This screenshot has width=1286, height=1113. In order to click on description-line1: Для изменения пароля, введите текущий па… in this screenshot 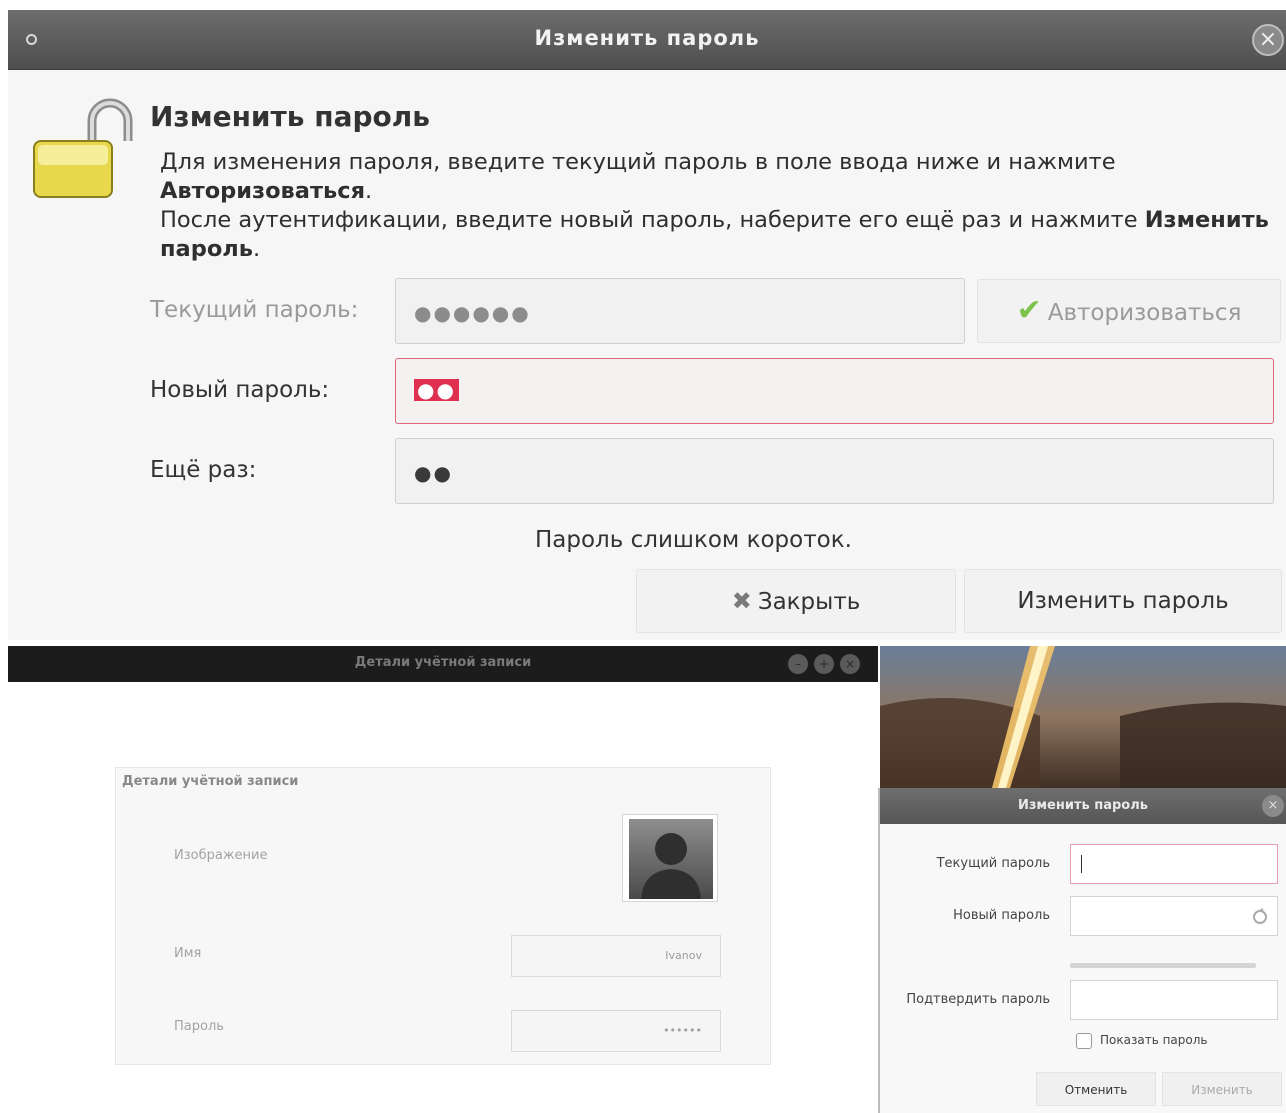, I will do `click(638, 162)`.